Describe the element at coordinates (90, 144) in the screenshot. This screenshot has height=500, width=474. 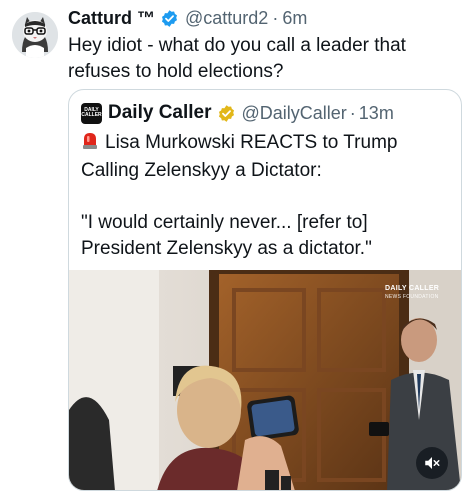
I see `siren-icon` at that location.